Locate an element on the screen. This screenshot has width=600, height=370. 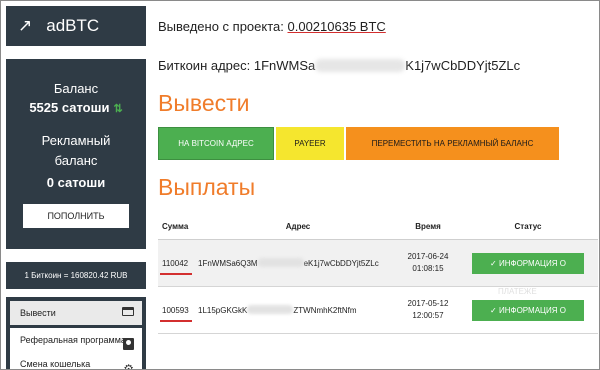
row-address-end: eK1j7wCbDDYjt5ZLc is located at coordinates (341, 263).